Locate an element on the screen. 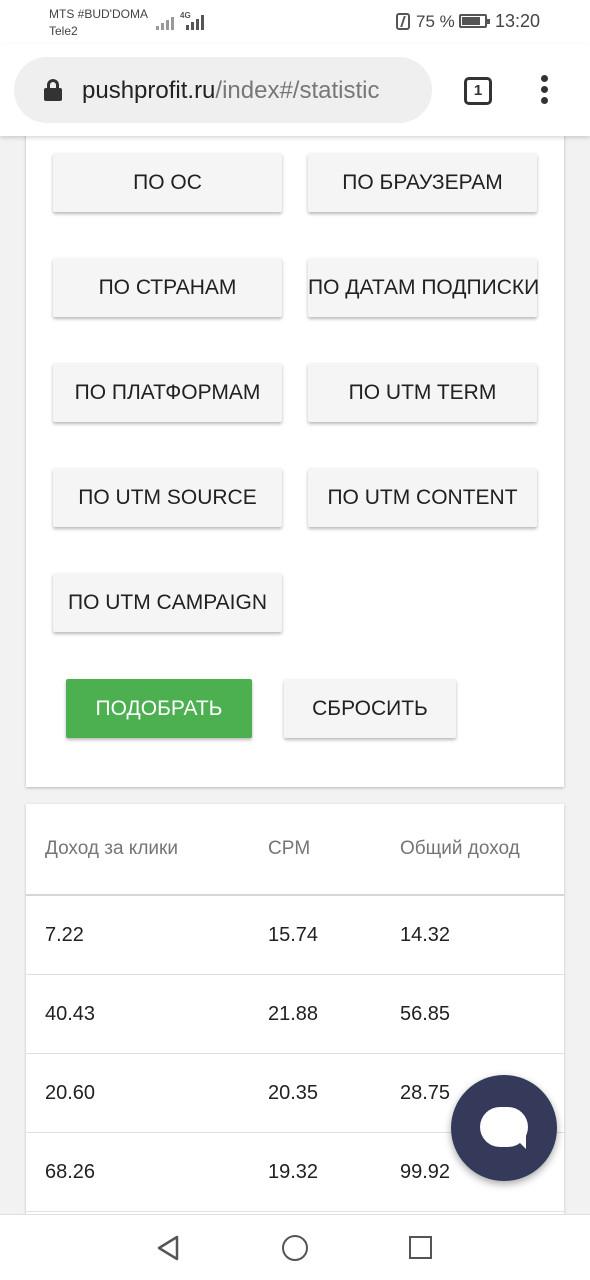 This screenshot has height=1280, width=590. group-by-utm-campaign-button: ПО UTM CAMPAIGN is located at coordinates (167, 602).